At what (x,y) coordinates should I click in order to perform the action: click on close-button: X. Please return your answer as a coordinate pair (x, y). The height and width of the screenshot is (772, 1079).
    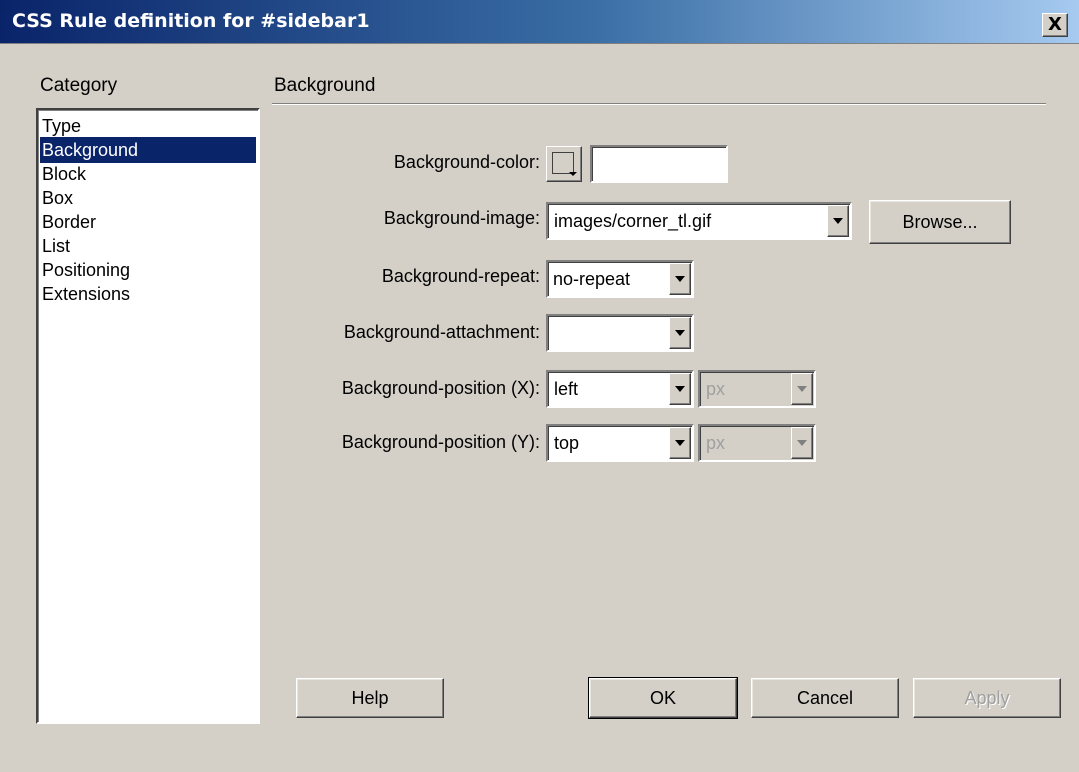
    Looking at the image, I should click on (1055, 25).